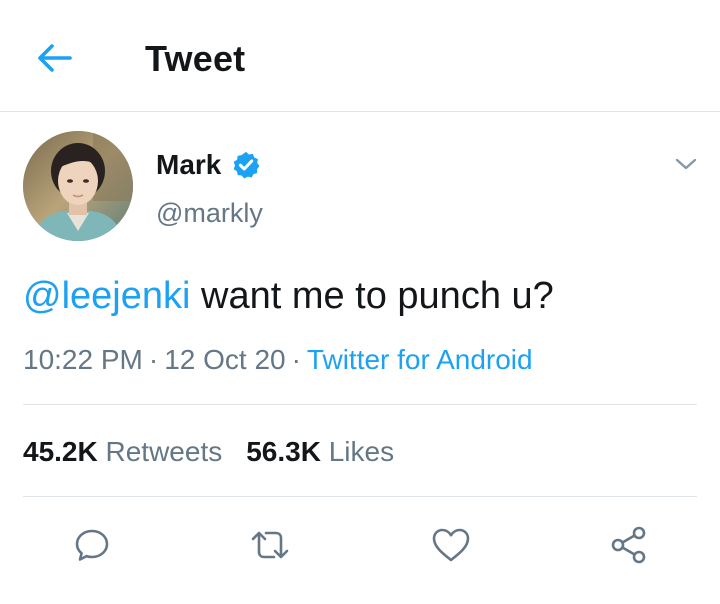 This screenshot has width=720, height=604. I want to click on author-handle: @markly, so click(209, 213).